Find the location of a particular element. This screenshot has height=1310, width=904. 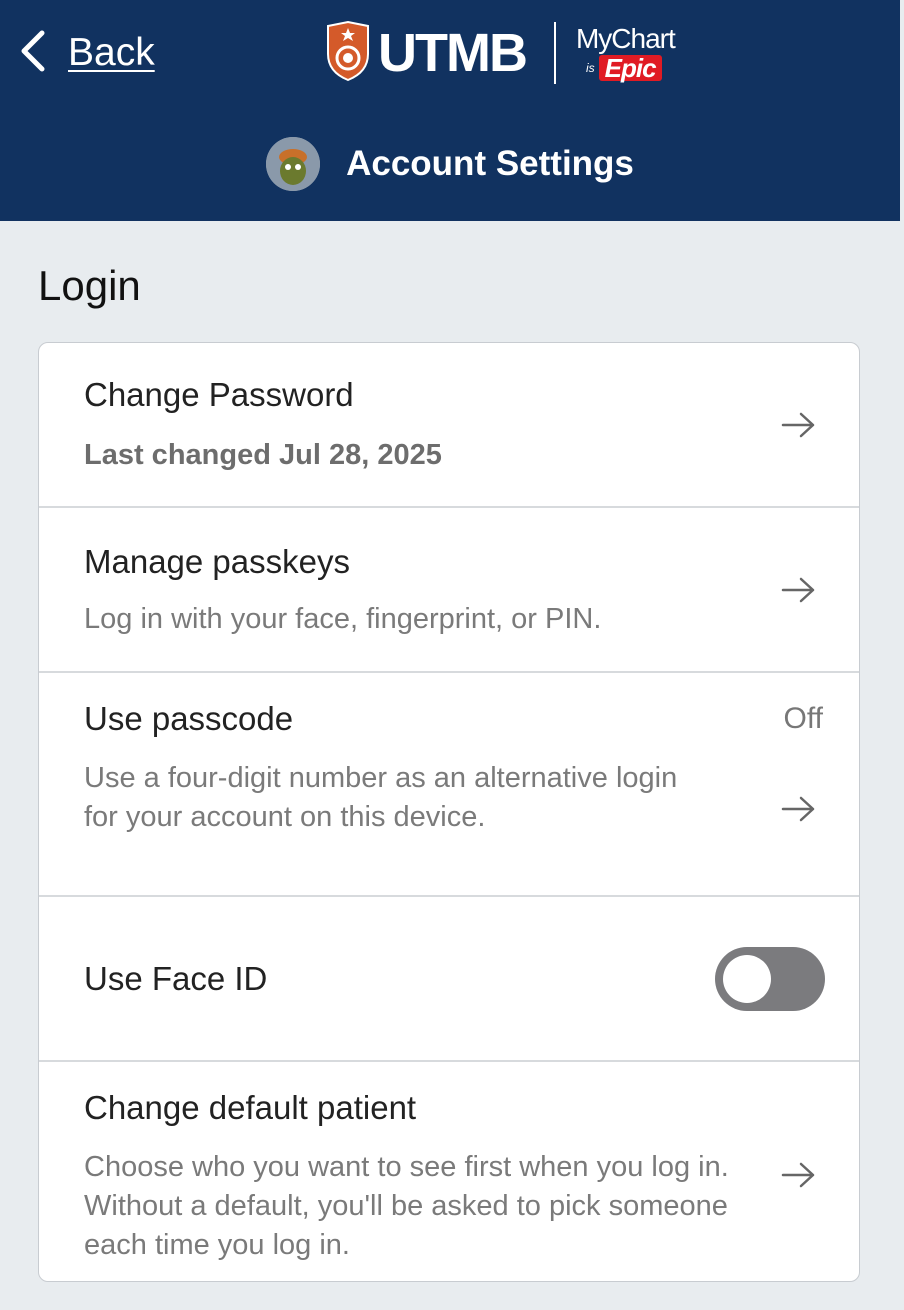

brand-name: UTMB is located at coordinates (453, 53).